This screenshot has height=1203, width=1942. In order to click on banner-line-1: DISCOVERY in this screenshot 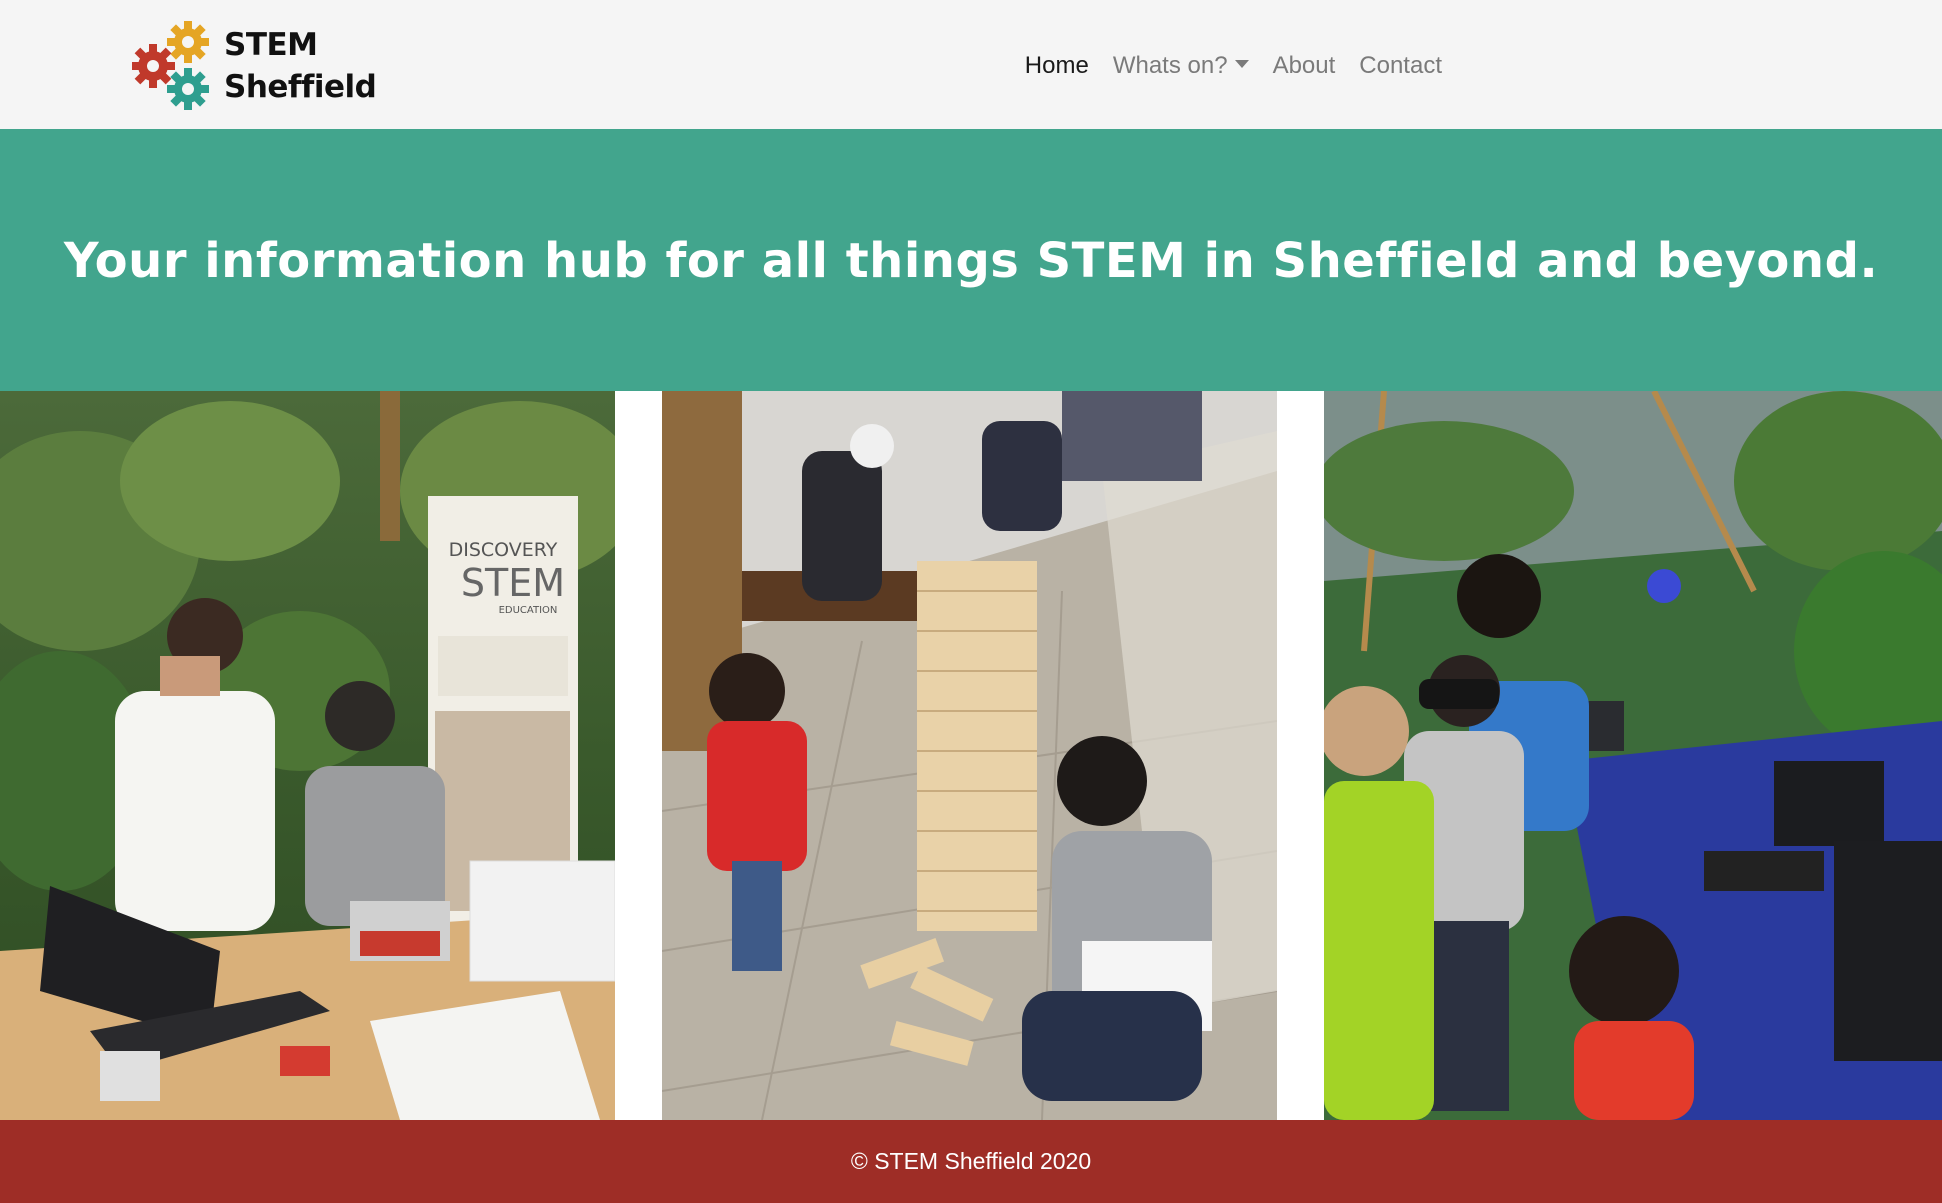, I will do `click(503, 550)`.